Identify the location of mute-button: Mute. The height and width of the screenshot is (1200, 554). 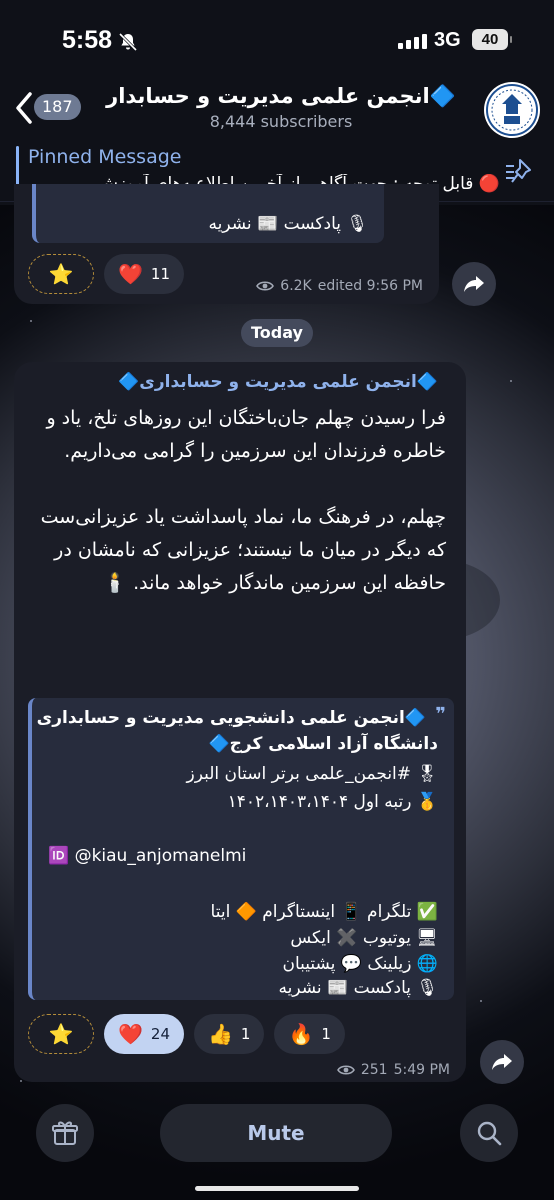
(276, 1133).